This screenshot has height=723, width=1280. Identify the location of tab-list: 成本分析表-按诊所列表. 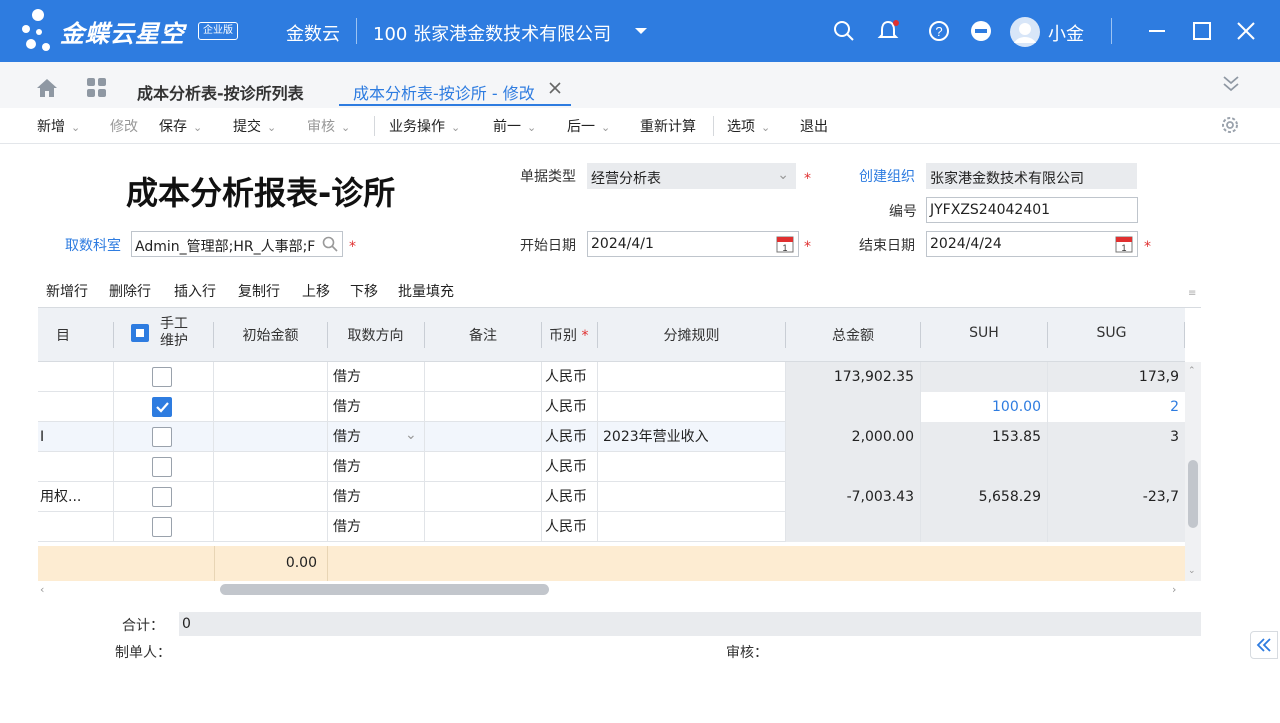
(220, 92).